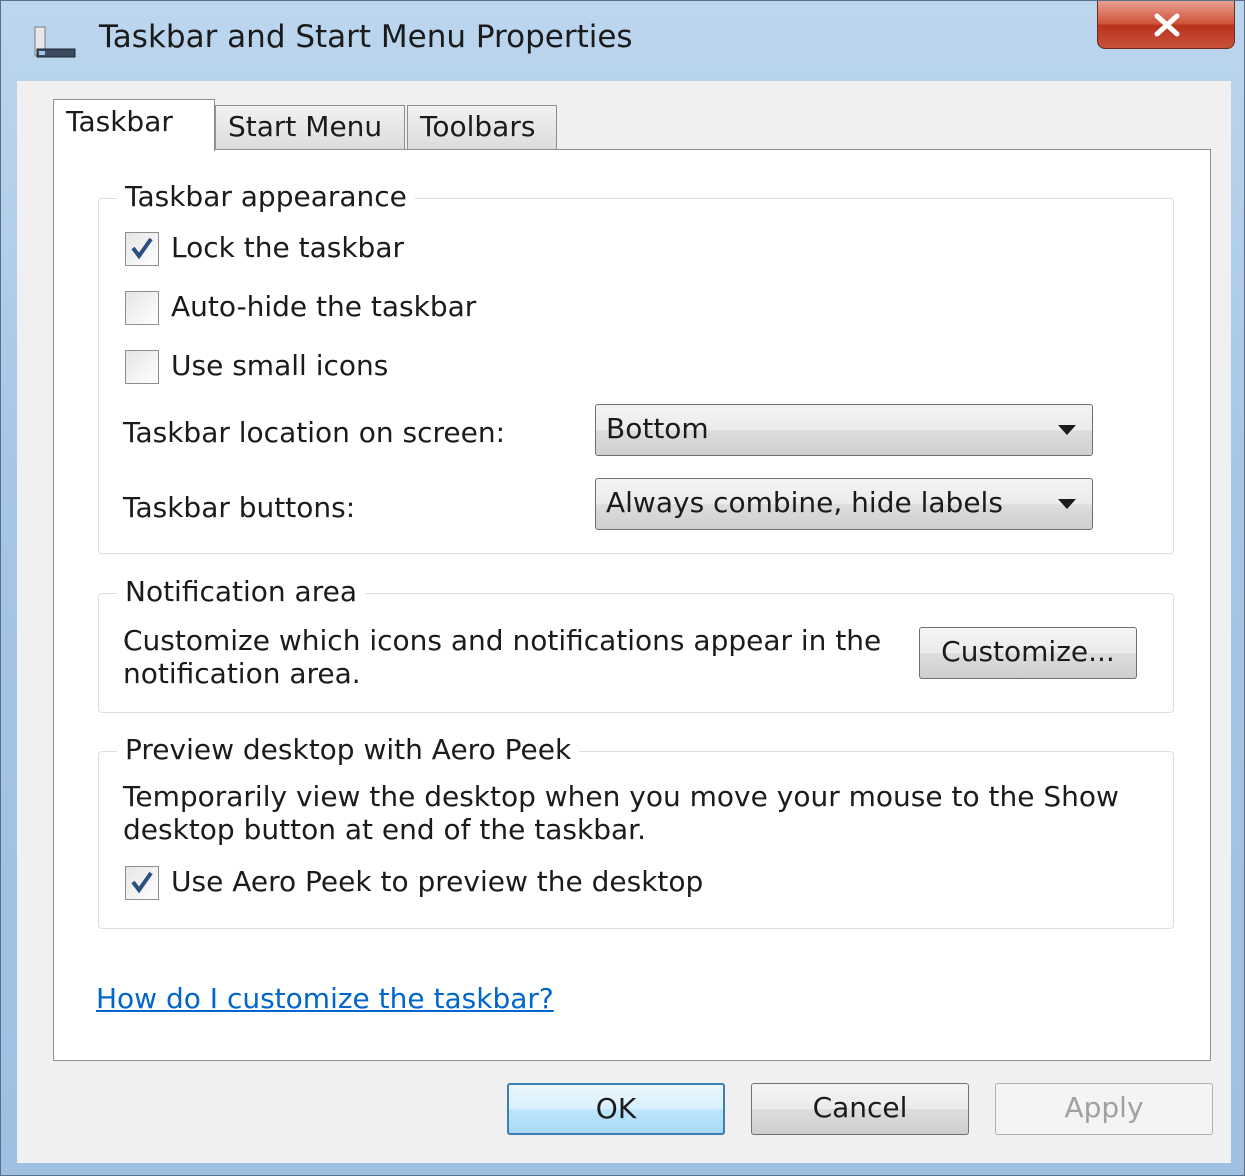 The width and height of the screenshot is (1245, 1176). I want to click on small-icons-checkbox, so click(142, 367).